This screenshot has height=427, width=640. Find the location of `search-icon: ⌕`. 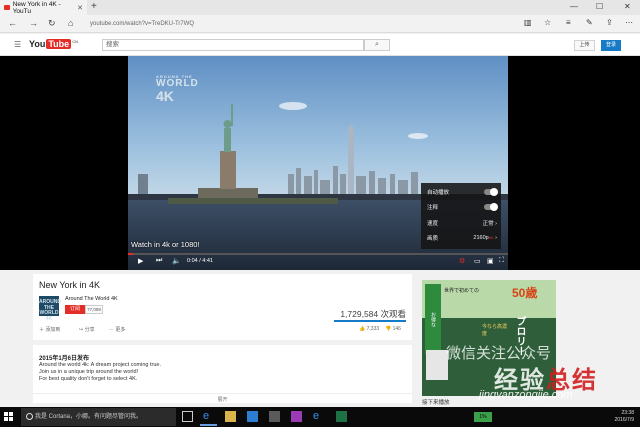

search-icon: ⌕ is located at coordinates (377, 44).